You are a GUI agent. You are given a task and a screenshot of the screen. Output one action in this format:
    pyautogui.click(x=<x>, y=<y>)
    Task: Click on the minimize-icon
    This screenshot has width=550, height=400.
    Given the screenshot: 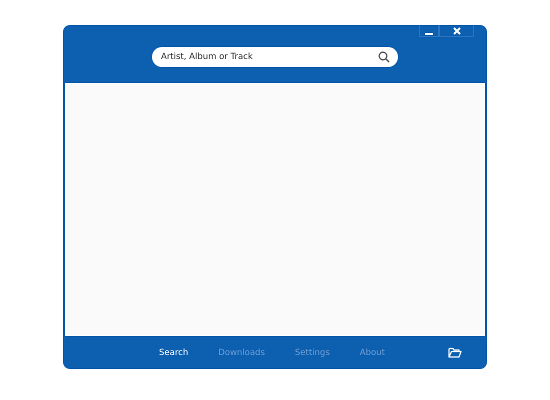 What is the action you would take?
    pyautogui.click(x=429, y=33)
    